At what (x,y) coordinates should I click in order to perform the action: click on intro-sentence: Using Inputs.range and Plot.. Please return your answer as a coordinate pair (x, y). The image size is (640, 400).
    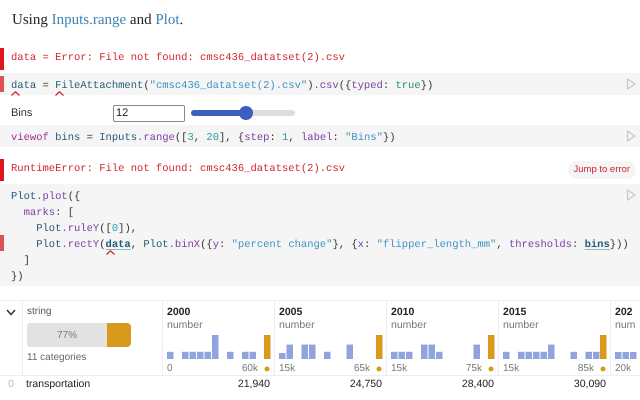
    Looking at the image, I should click on (97, 20).